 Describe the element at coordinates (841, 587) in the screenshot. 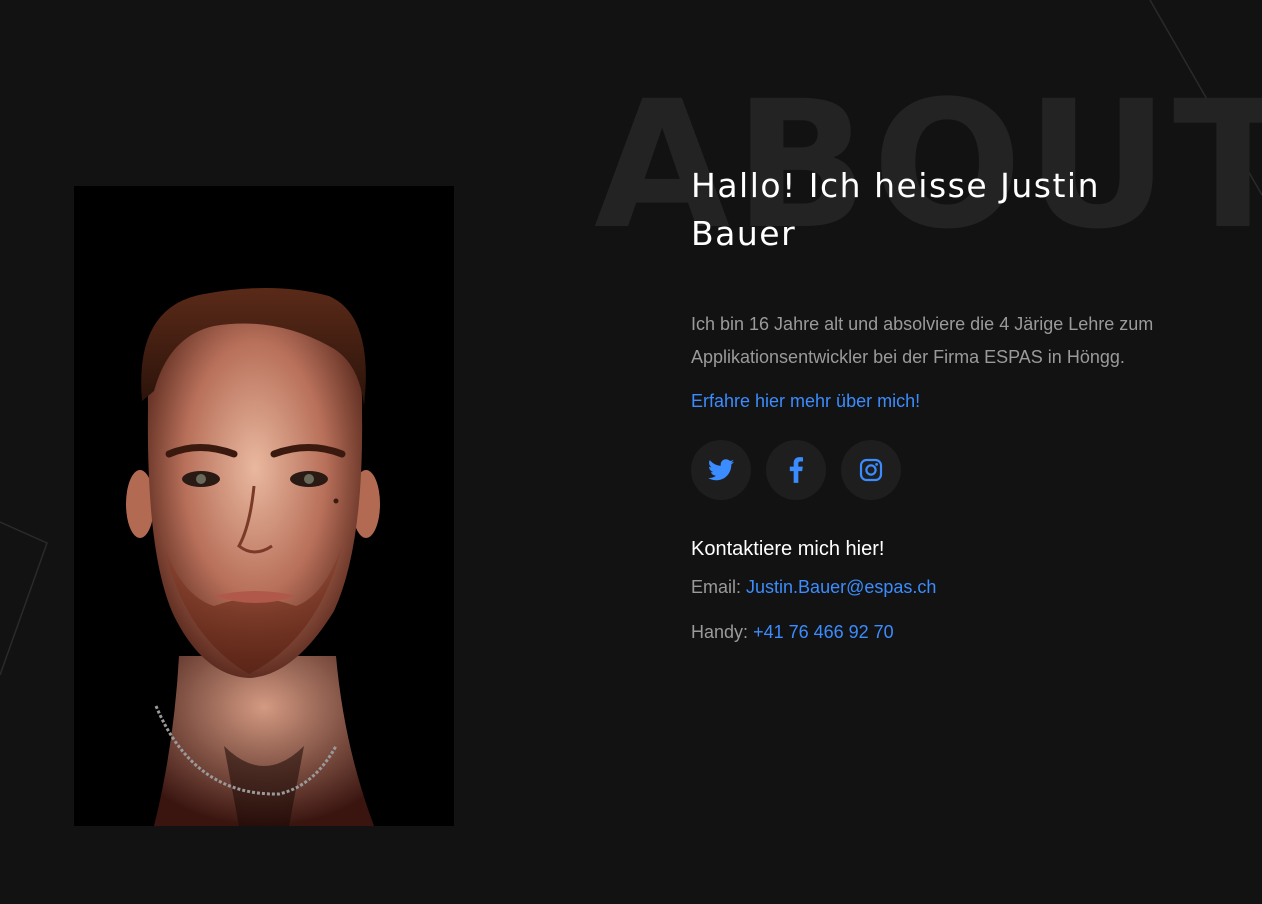

I see `email-link: Justin.Bauer@espas.ch` at that location.